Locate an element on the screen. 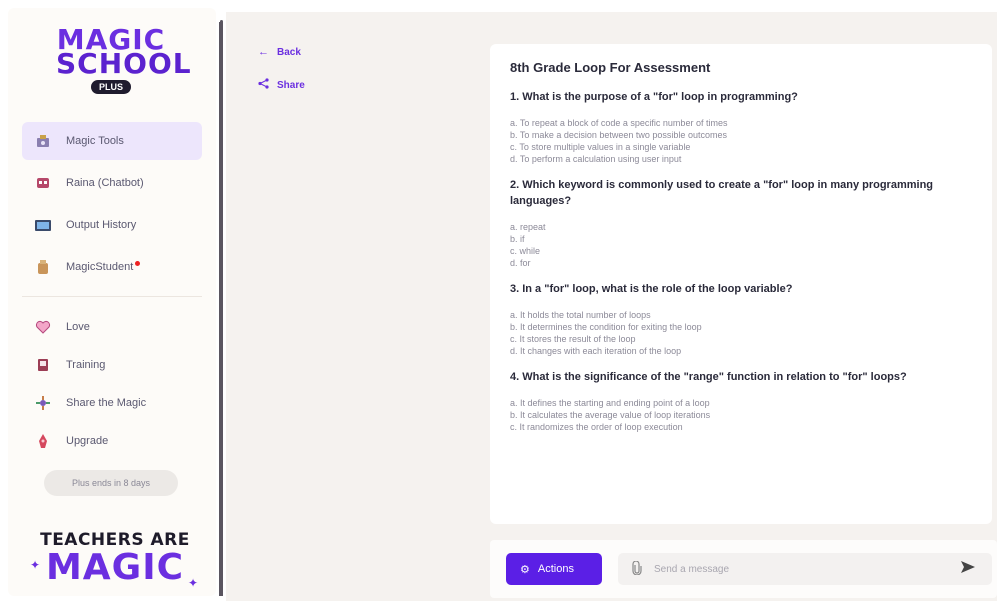 The height and width of the screenshot is (601, 997). back-button: ← Back is located at coordinates (279, 52).